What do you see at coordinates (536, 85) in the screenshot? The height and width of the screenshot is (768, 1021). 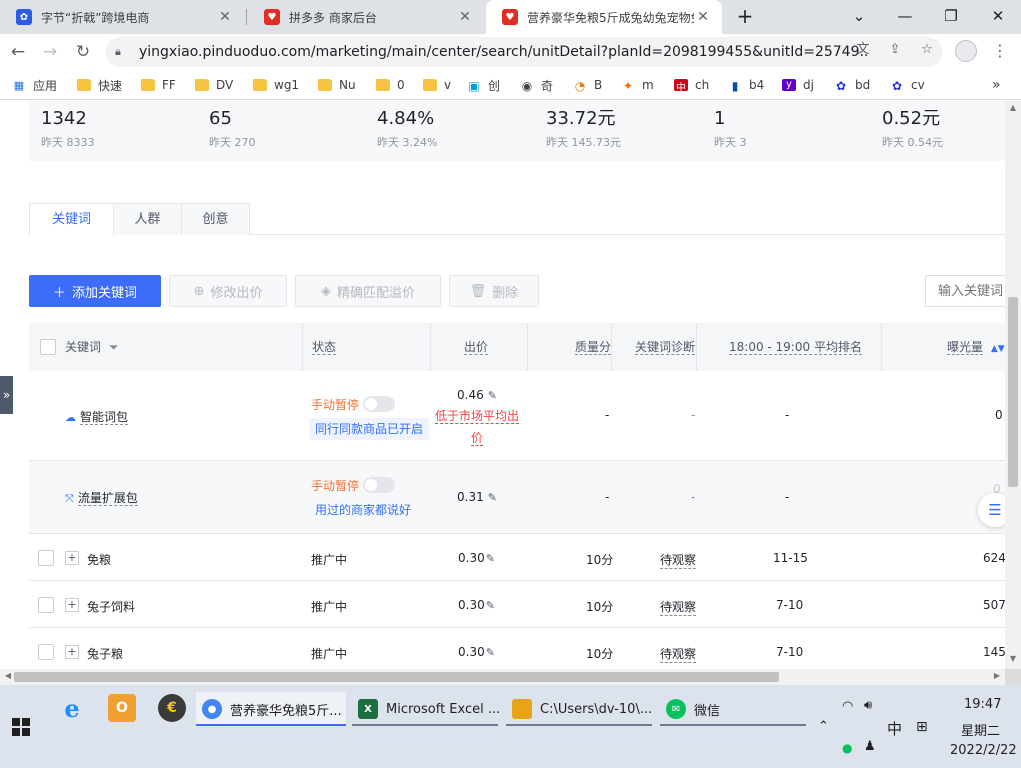 I see `bookmark-site: ◉ 奇` at bounding box center [536, 85].